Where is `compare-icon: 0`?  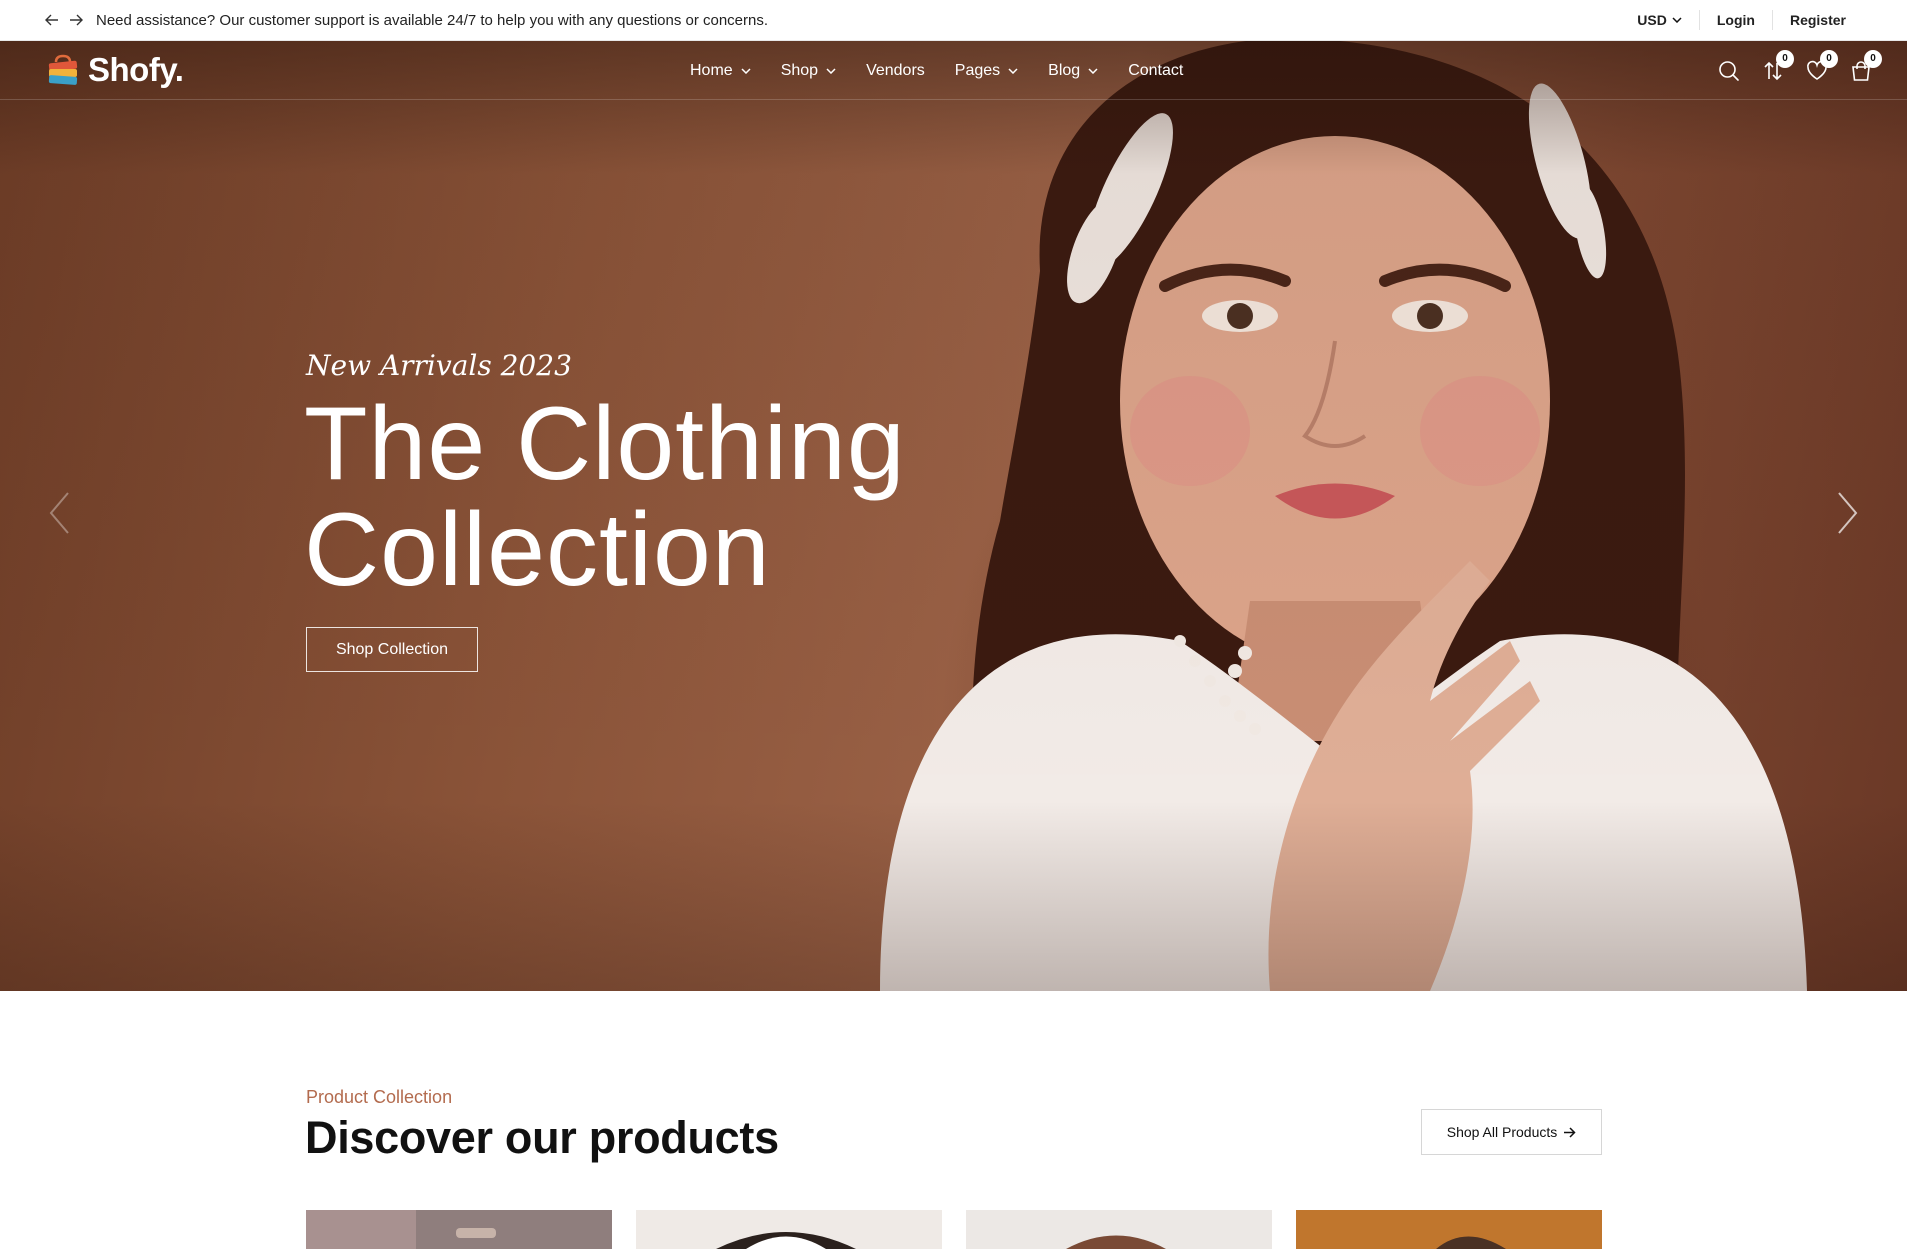
compare-icon: 0 is located at coordinates (1777, 66).